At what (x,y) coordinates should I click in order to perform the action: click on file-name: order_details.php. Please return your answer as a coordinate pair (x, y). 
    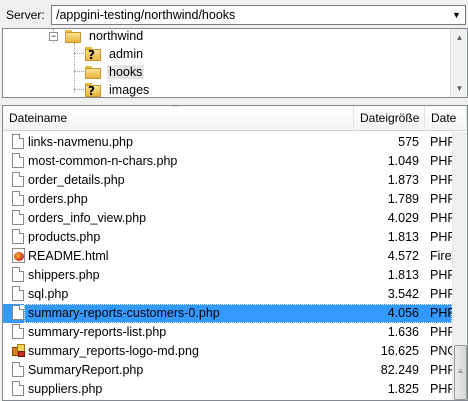
    Looking at the image, I should click on (76, 180).